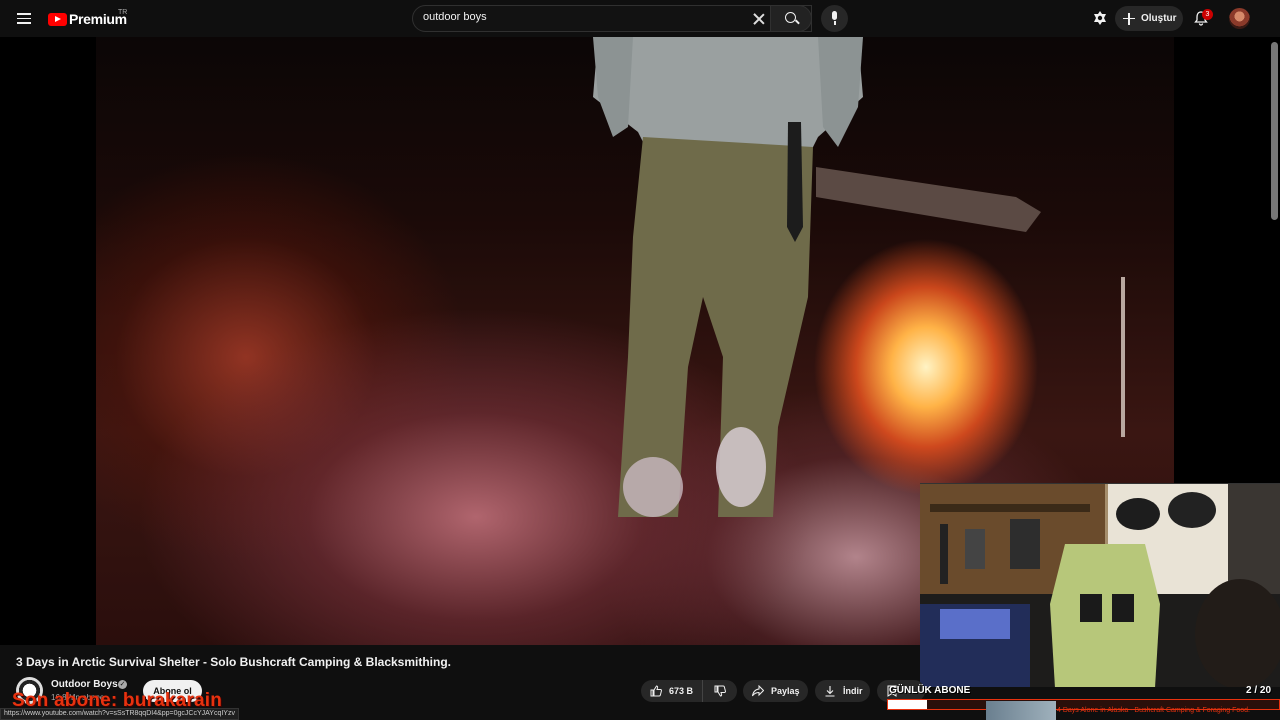 Image resolution: width=1280 pixels, height=720 pixels. Describe the element at coordinates (84, 684) in the screenshot. I see `channel-name: Outdoor Boys` at that location.